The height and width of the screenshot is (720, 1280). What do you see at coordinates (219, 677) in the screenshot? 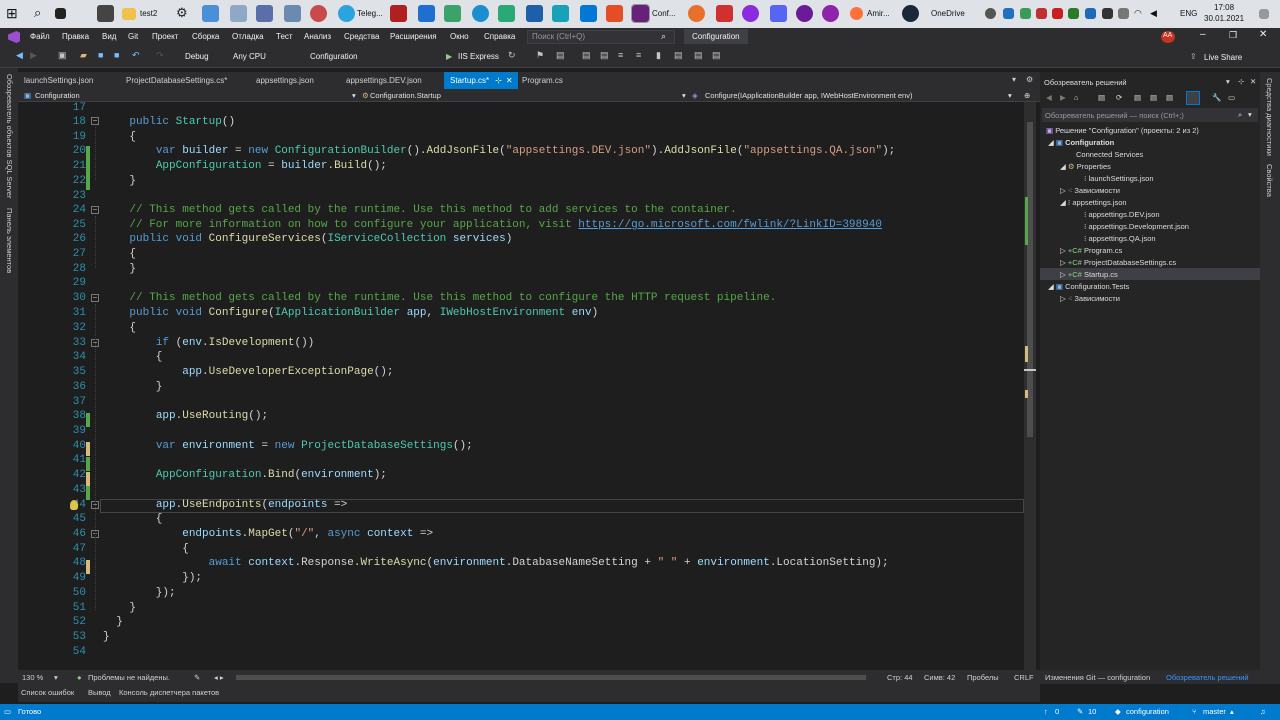
I see `nav-arrows-icon: ◂ ▸` at bounding box center [219, 677].